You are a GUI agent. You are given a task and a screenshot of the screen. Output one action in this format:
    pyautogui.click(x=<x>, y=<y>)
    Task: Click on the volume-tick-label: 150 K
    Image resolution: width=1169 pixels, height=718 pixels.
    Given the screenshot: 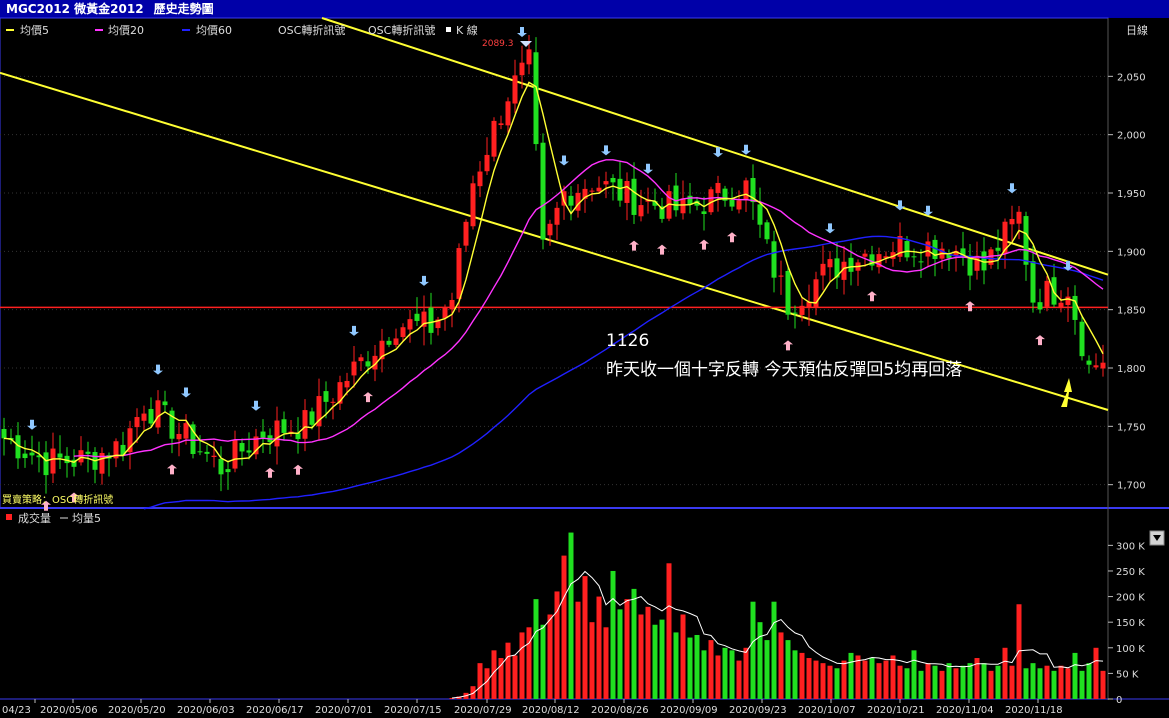 What is the action you would take?
    pyautogui.click(x=1130, y=623)
    